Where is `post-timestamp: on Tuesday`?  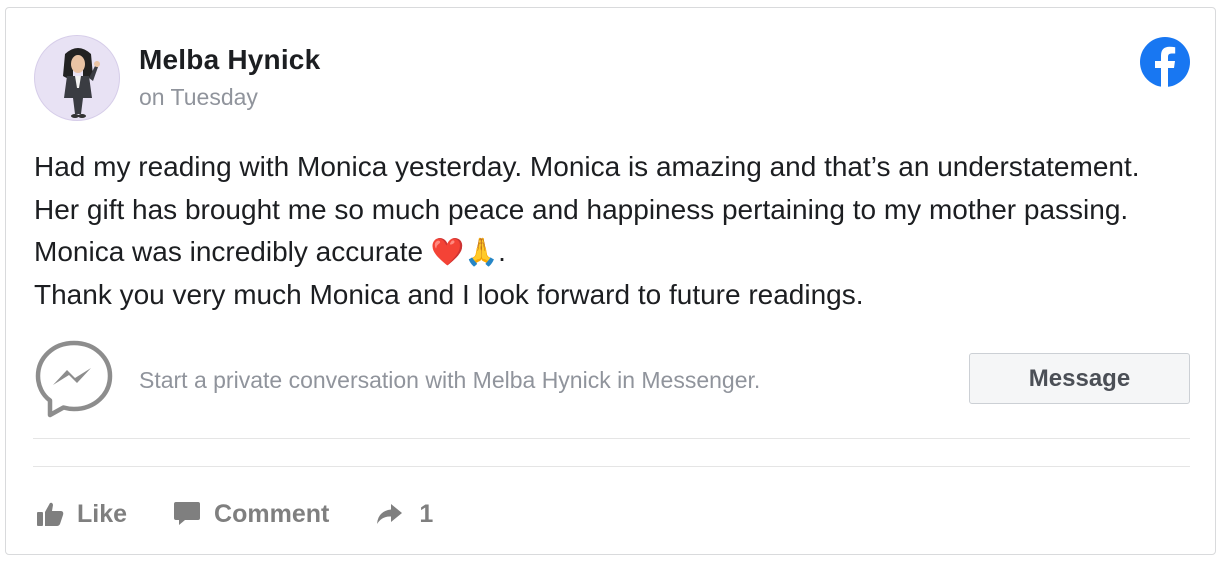 post-timestamp: on Tuesday is located at coordinates (198, 97).